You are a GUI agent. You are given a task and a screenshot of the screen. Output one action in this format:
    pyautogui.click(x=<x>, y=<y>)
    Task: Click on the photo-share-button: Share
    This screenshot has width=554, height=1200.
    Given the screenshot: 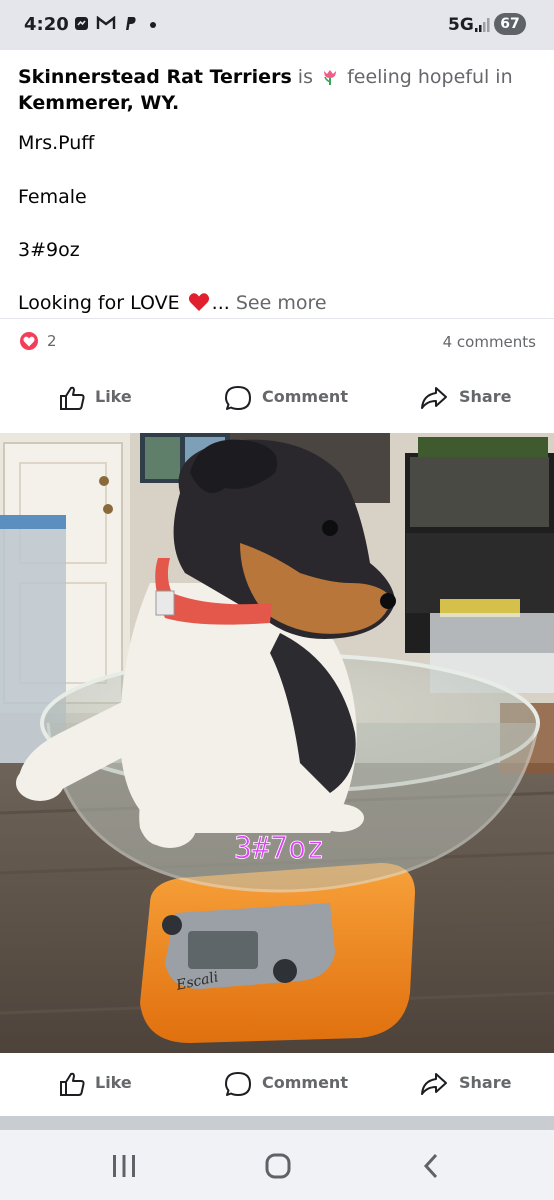 What is the action you would take?
    pyautogui.click(x=466, y=1083)
    